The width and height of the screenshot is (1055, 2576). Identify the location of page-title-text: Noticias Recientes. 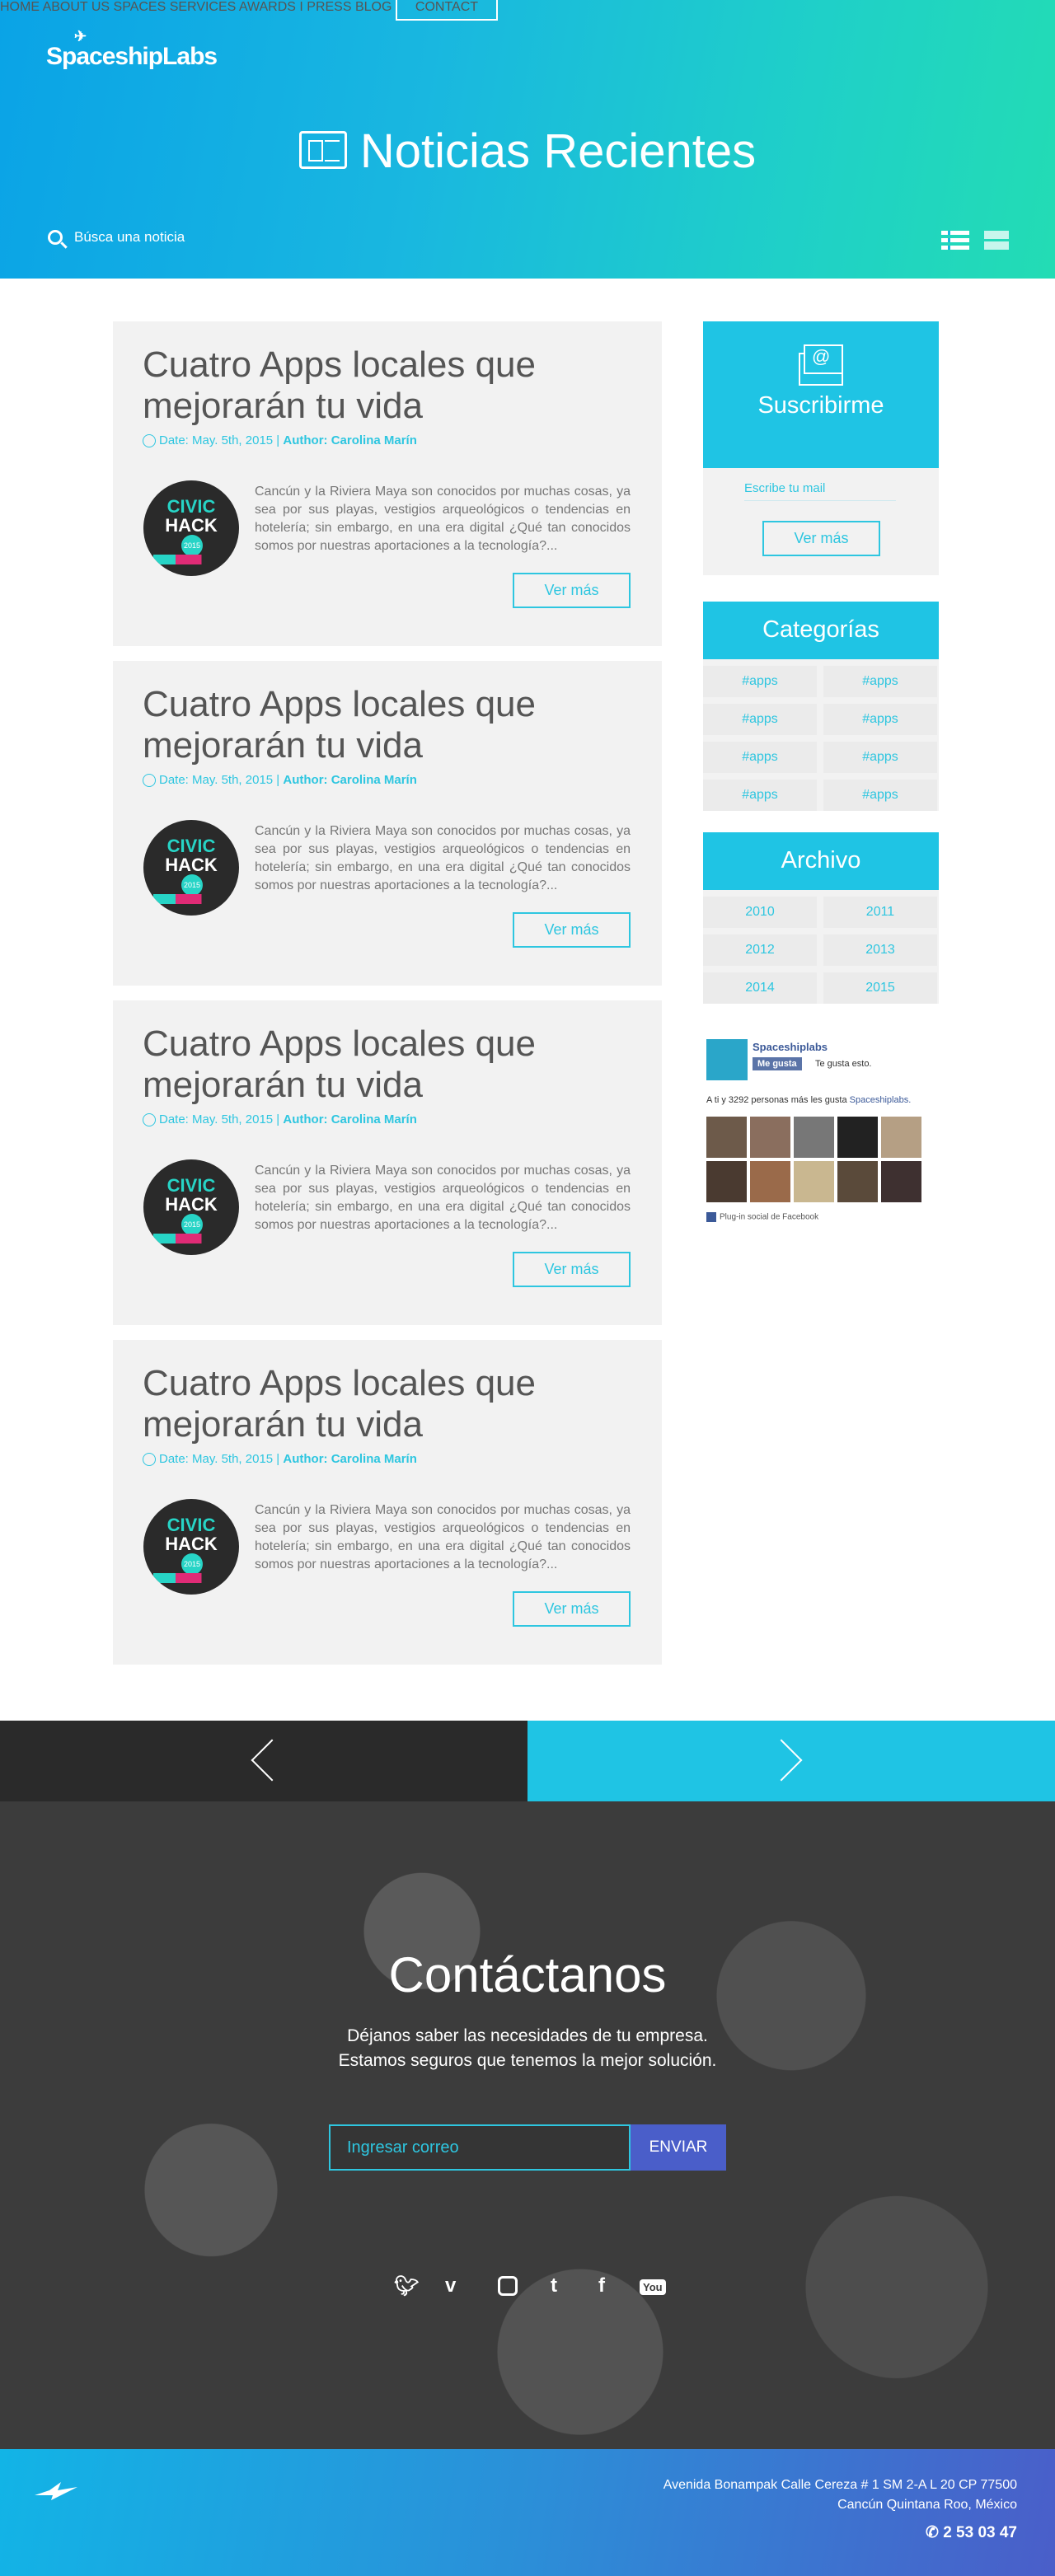
(558, 151).